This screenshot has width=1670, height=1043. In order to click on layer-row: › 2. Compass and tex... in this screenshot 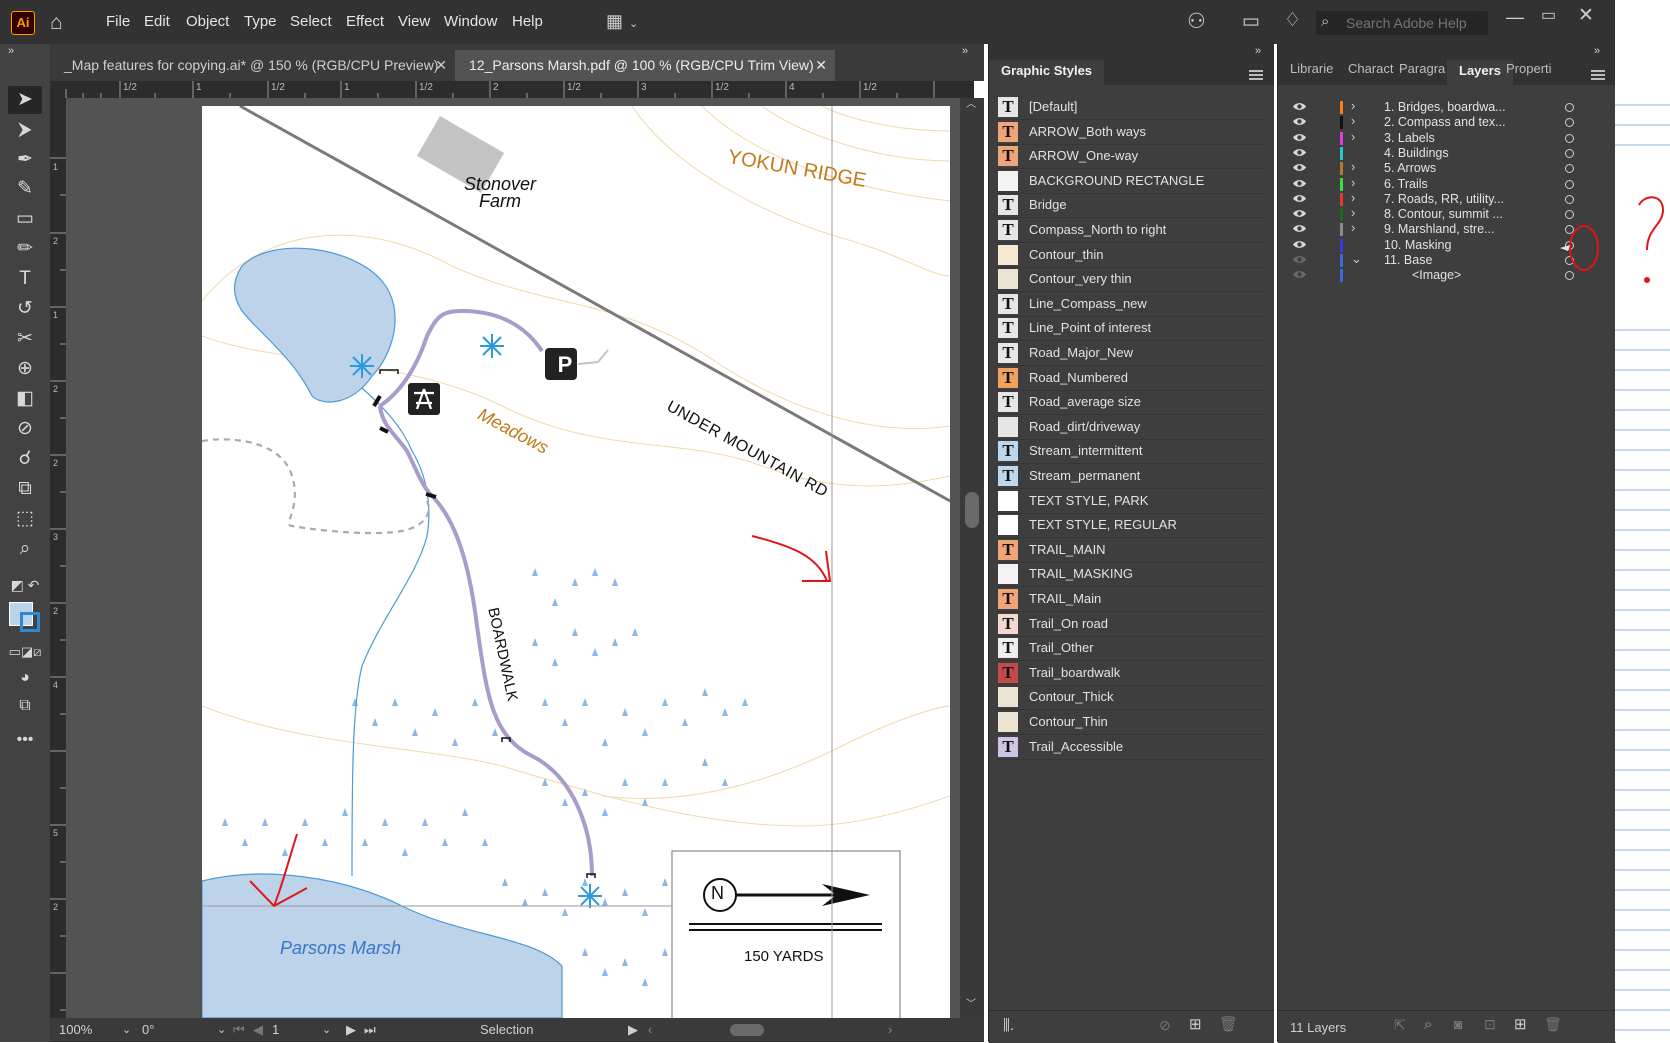, I will do `click(1440, 122)`.